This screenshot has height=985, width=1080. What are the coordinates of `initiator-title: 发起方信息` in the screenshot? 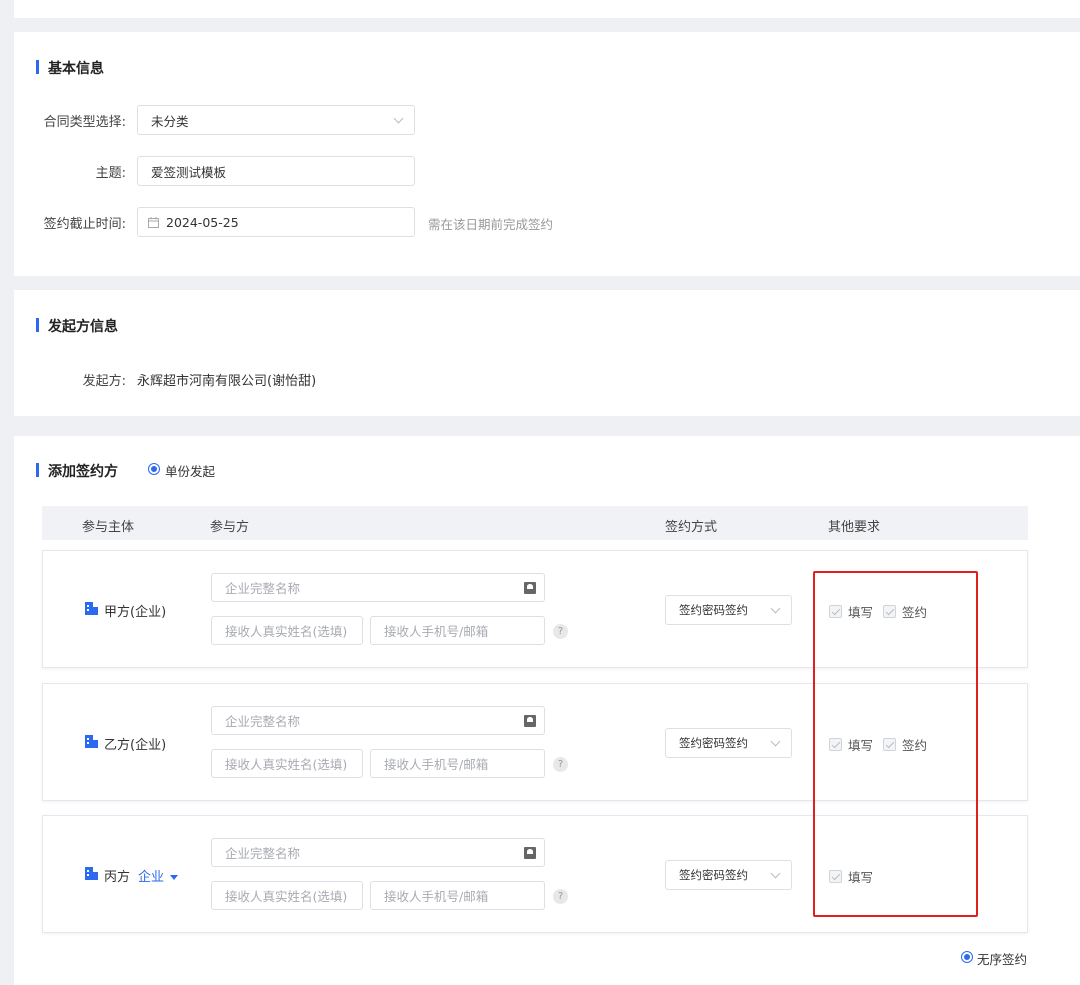 It's located at (77, 326).